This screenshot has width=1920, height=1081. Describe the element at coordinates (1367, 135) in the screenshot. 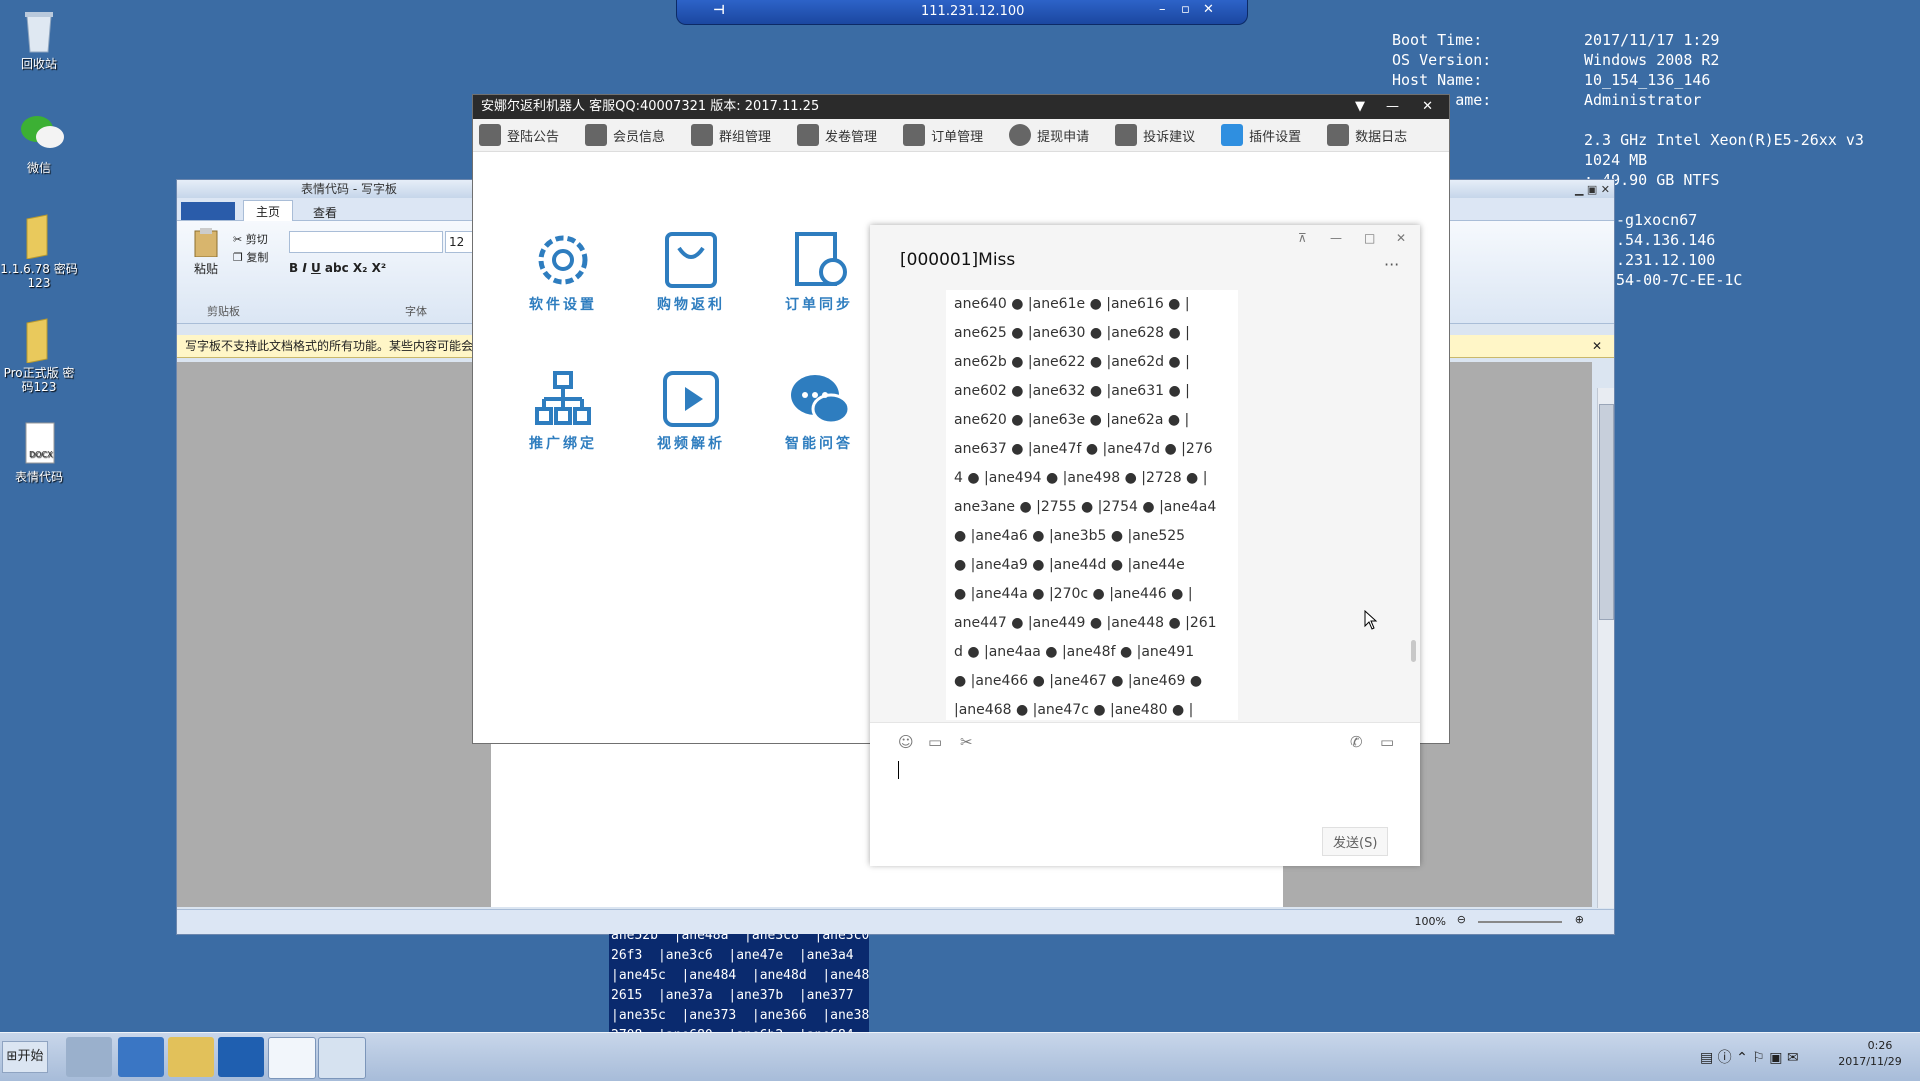

I see `menu-data-log: 数据日志` at that location.